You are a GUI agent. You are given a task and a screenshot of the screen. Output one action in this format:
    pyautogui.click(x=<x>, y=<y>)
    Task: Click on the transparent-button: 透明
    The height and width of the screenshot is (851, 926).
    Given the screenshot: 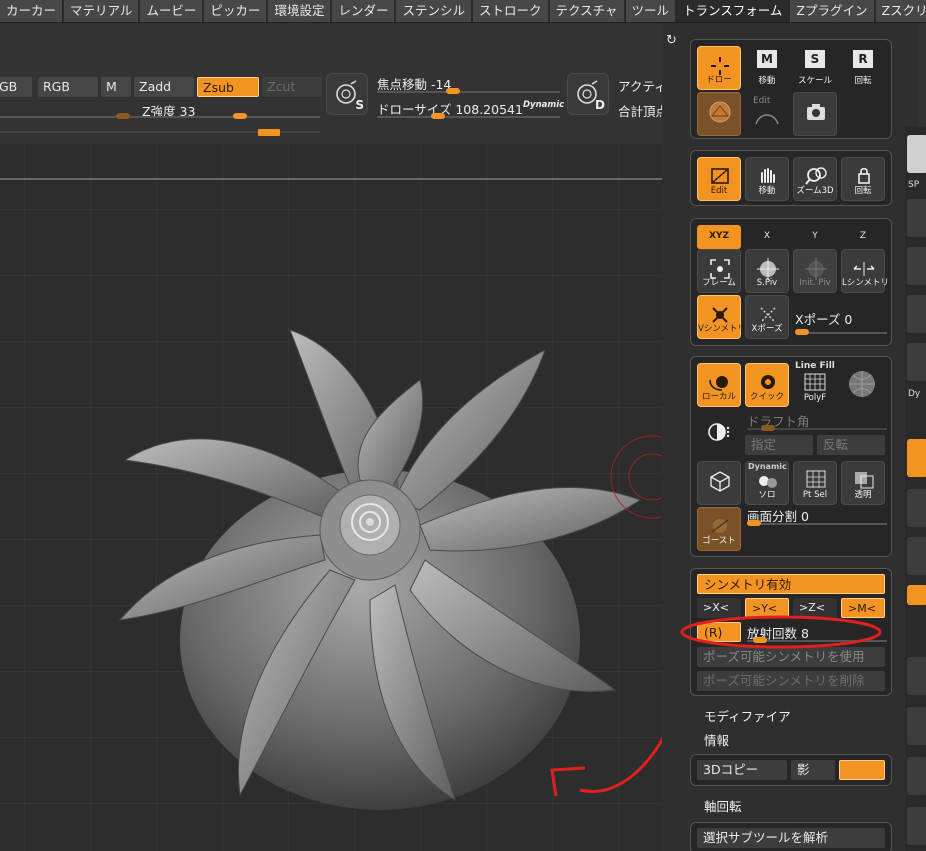 What is the action you would take?
    pyautogui.click(x=863, y=483)
    